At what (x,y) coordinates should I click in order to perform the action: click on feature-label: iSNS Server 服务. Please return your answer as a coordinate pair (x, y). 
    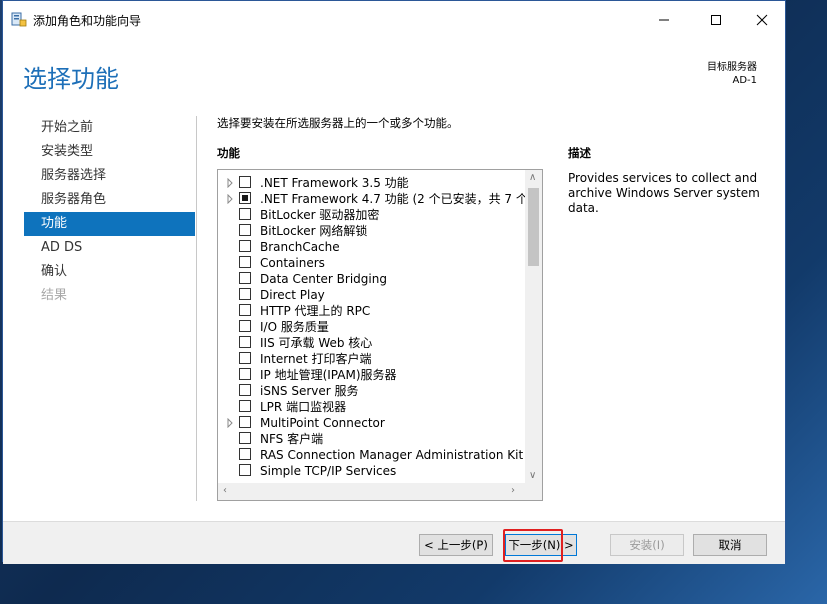
    Looking at the image, I should click on (309, 391).